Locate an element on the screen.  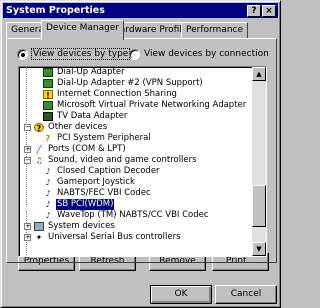
tree-row-usb: + ✦ Universal Serial Bus controllers is located at coordinates (136, 237).